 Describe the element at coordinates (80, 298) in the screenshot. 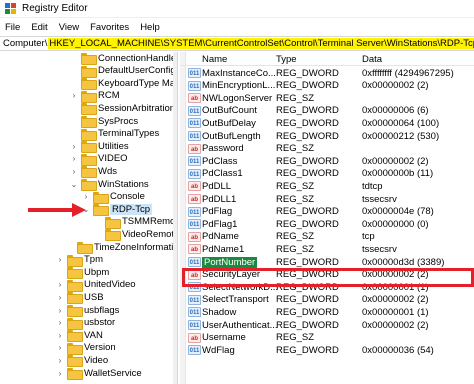

I see `tree-item: › USB` at that location.